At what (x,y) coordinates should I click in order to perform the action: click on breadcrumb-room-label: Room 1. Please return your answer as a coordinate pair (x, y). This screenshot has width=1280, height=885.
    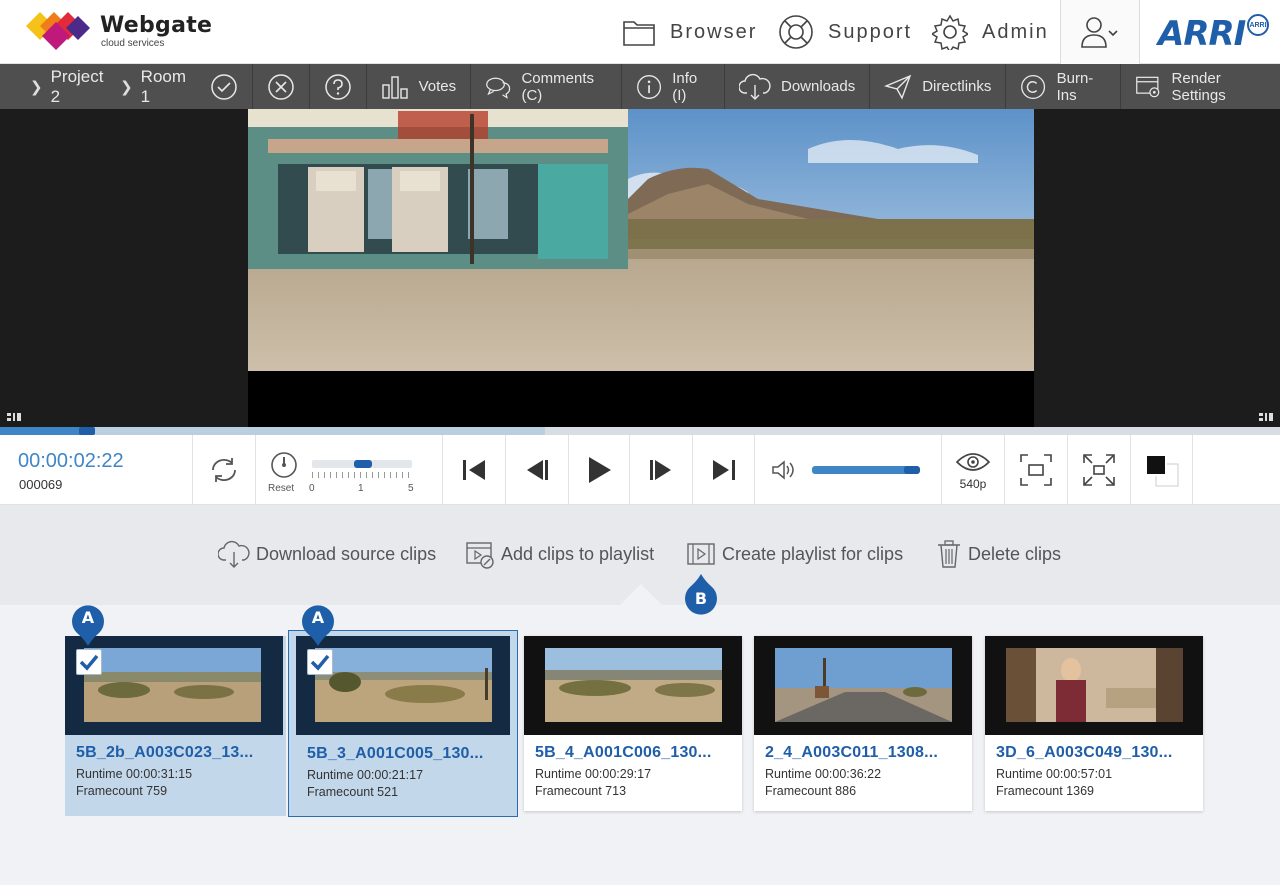
    Looking at the image, I should click on (163, 86).